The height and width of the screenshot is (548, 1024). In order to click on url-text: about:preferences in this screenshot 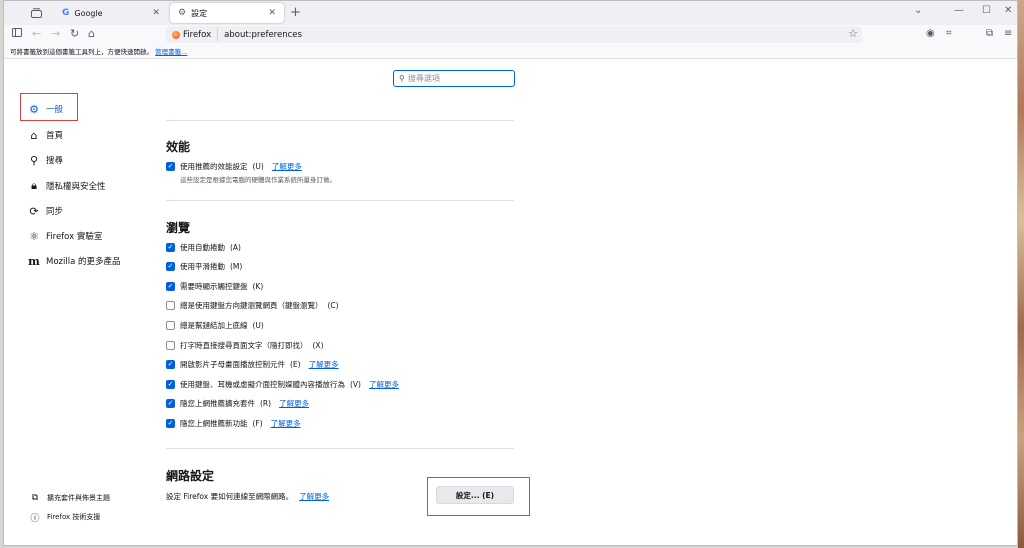, I will do `click(260, 35)`.